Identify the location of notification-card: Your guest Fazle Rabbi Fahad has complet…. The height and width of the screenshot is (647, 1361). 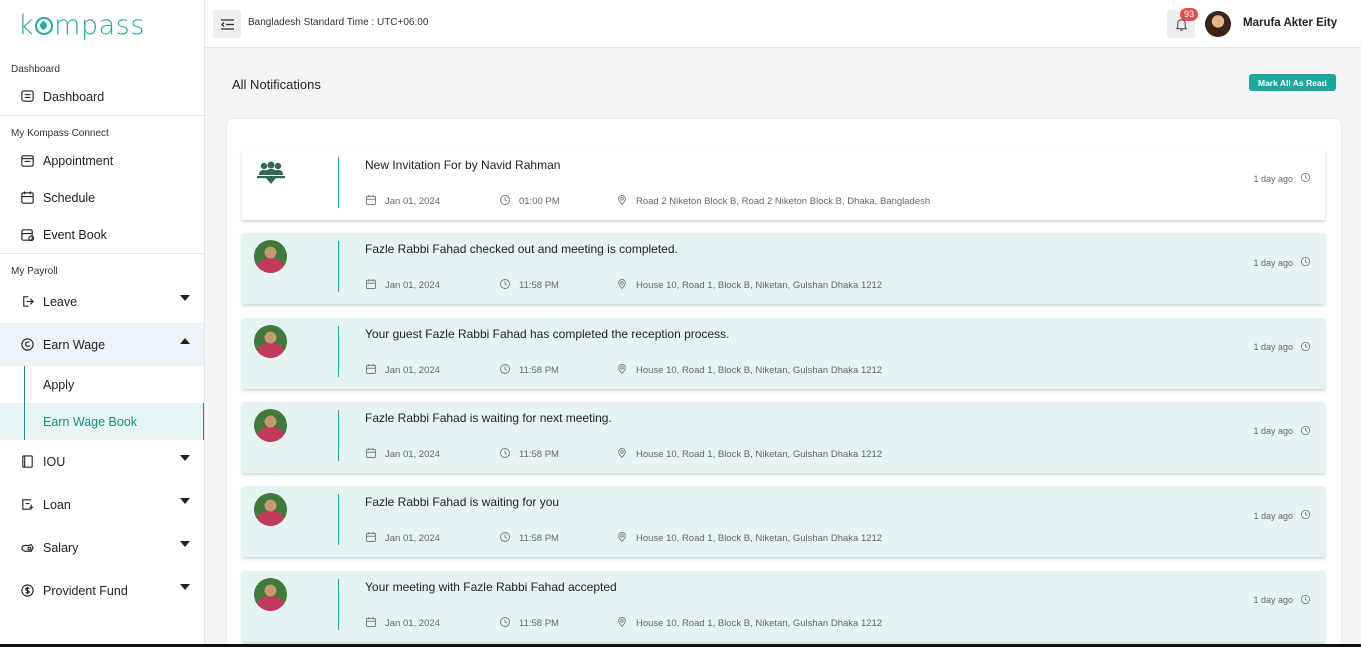
(783, 353).